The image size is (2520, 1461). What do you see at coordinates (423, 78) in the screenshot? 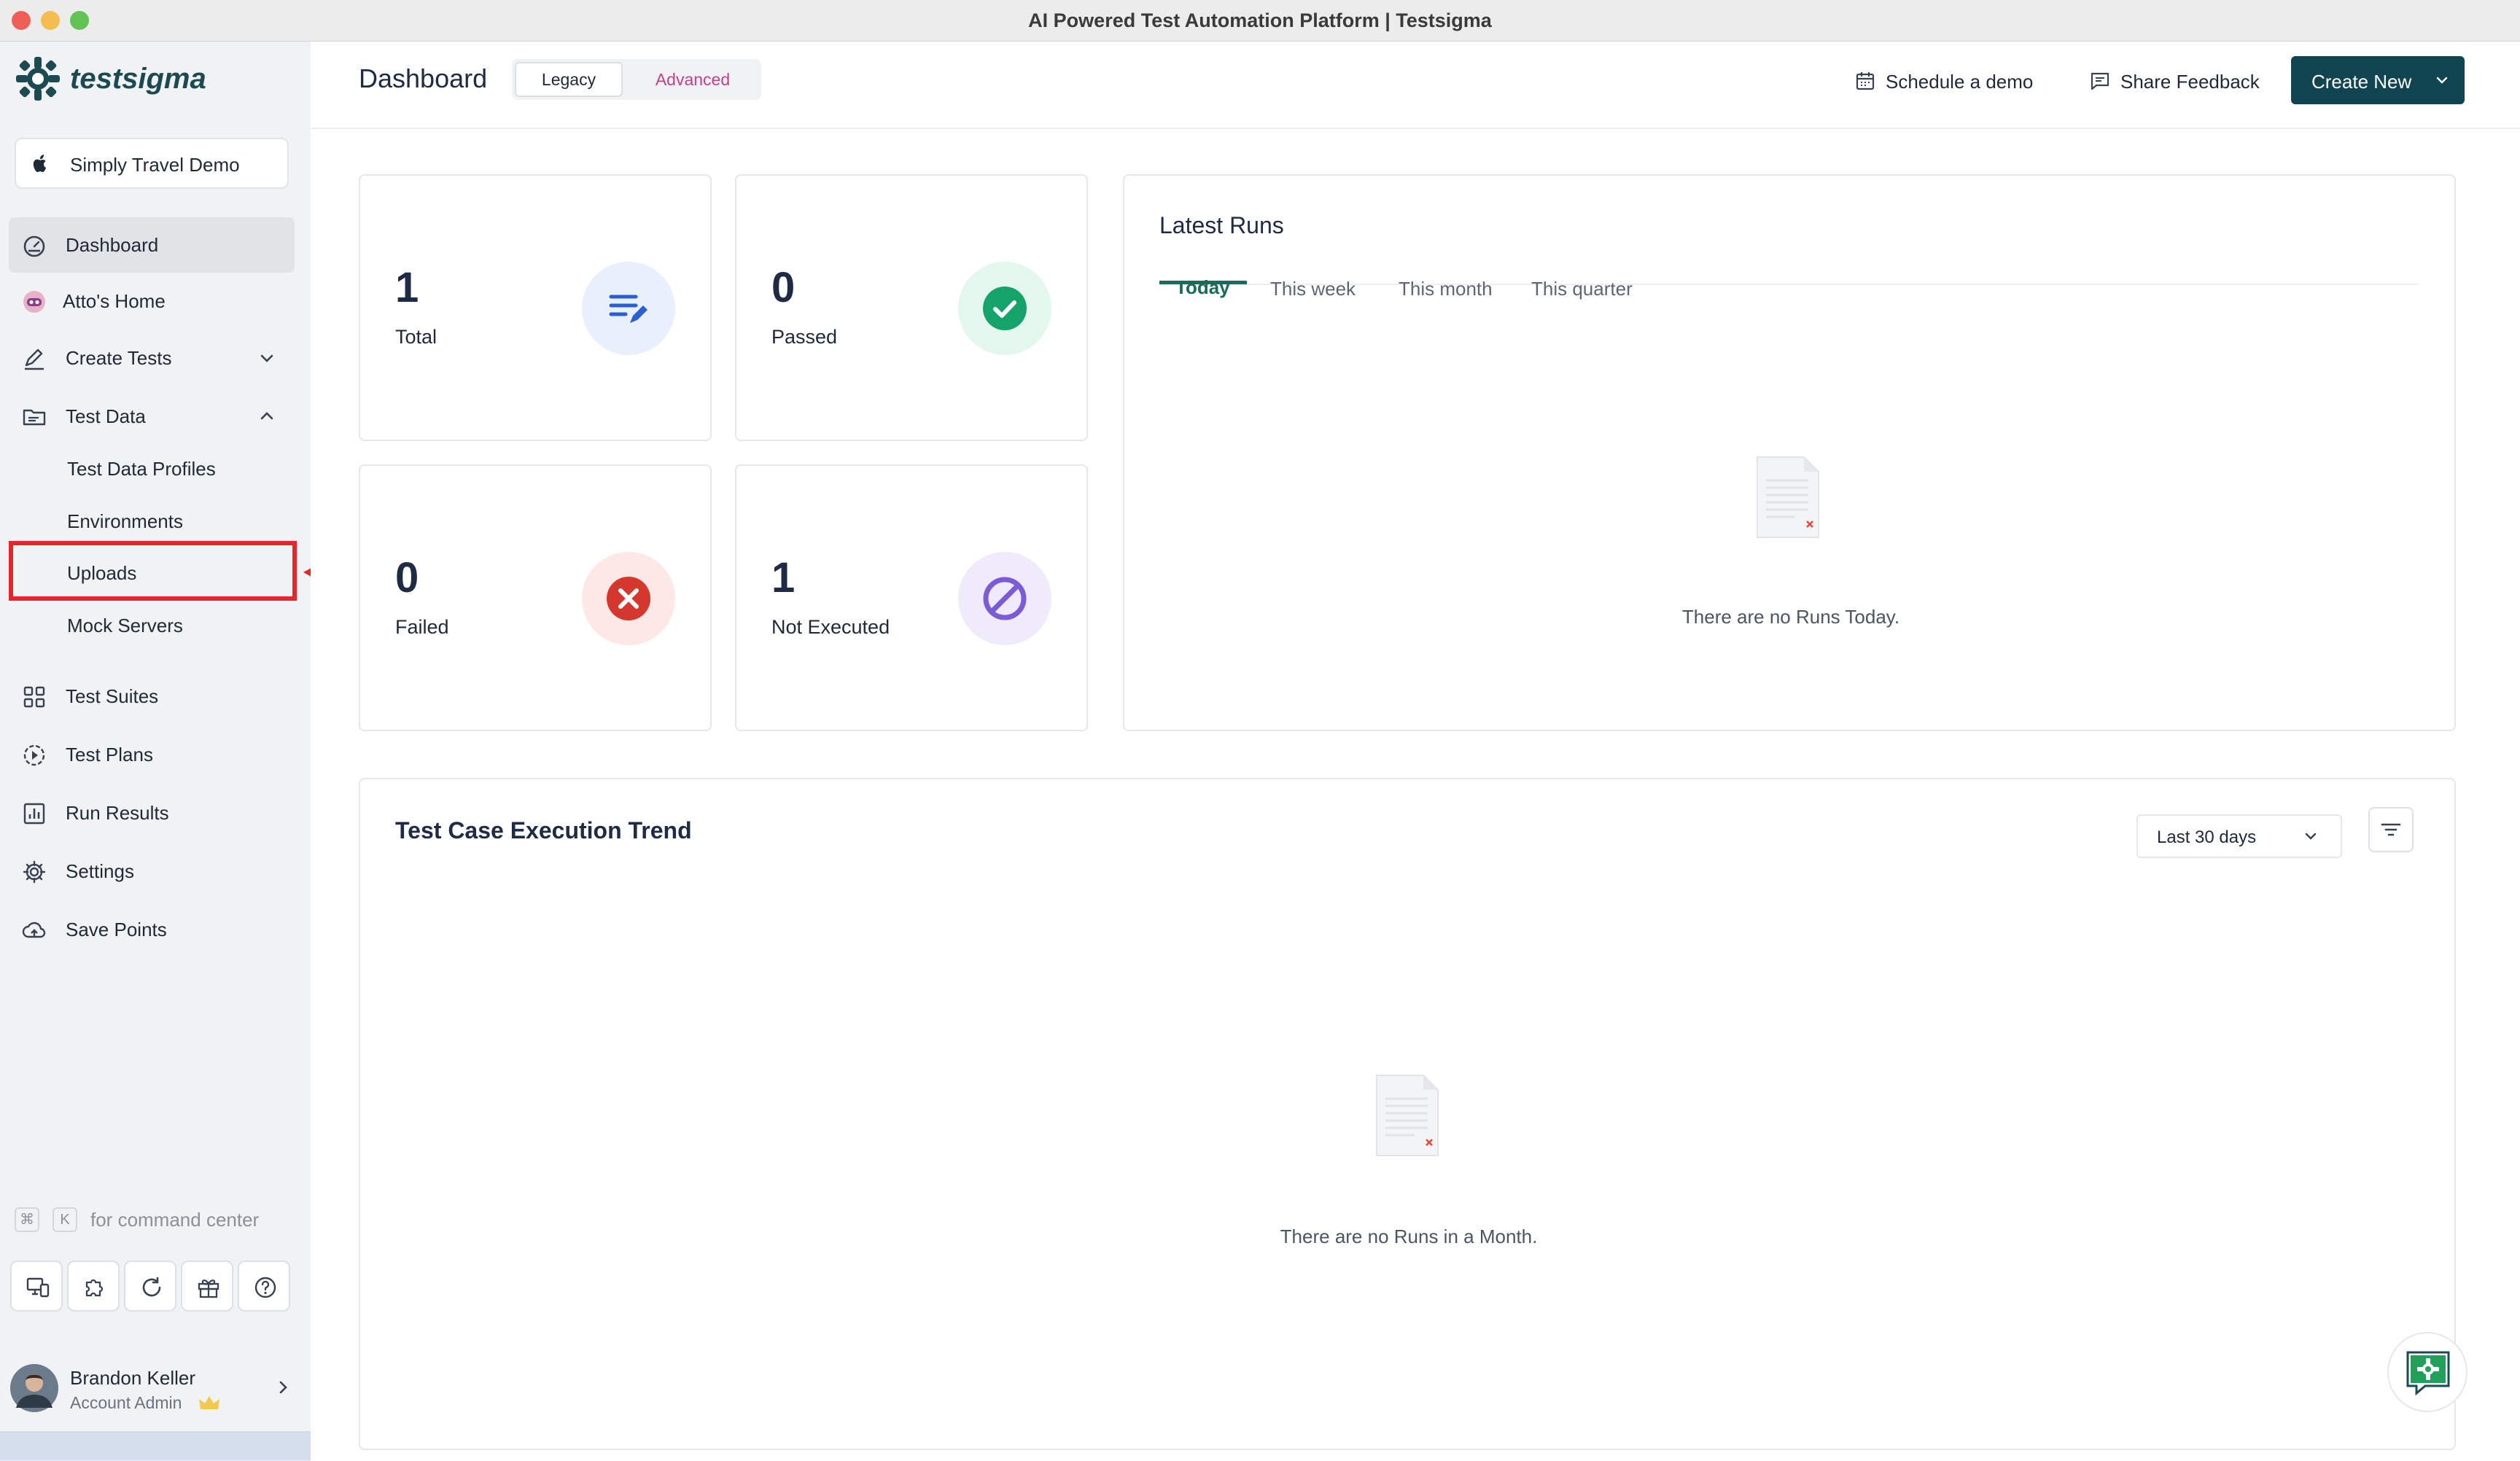
I see `page-title: Dashboard` at bounding box center [423, 78].